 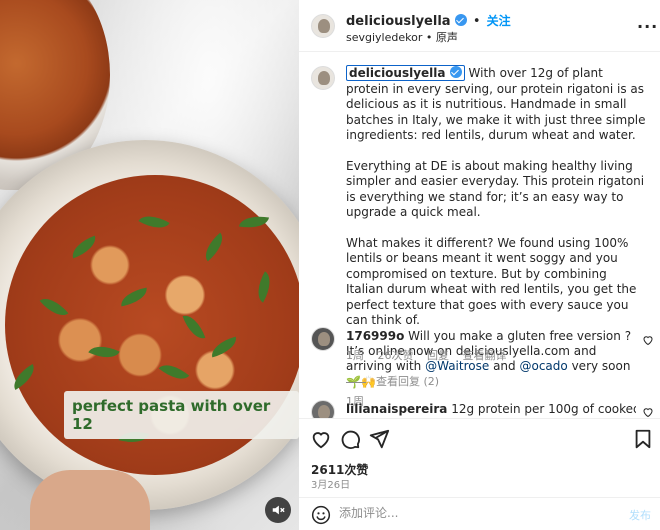 I want to click on view-replies-line, so click(x=356, y=382).